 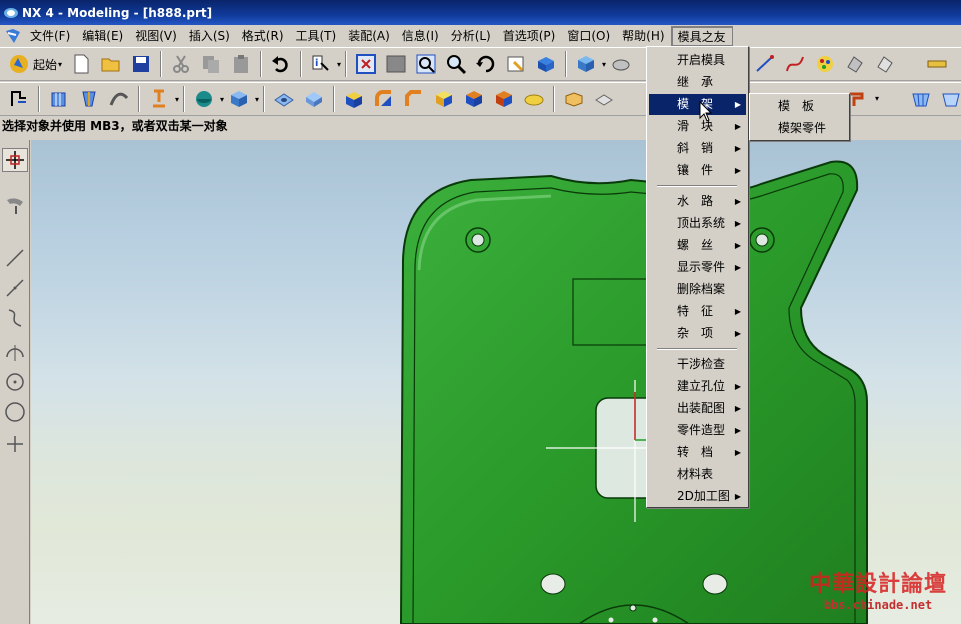 I want to click on offset-face-button, so click(x=574, y=99).